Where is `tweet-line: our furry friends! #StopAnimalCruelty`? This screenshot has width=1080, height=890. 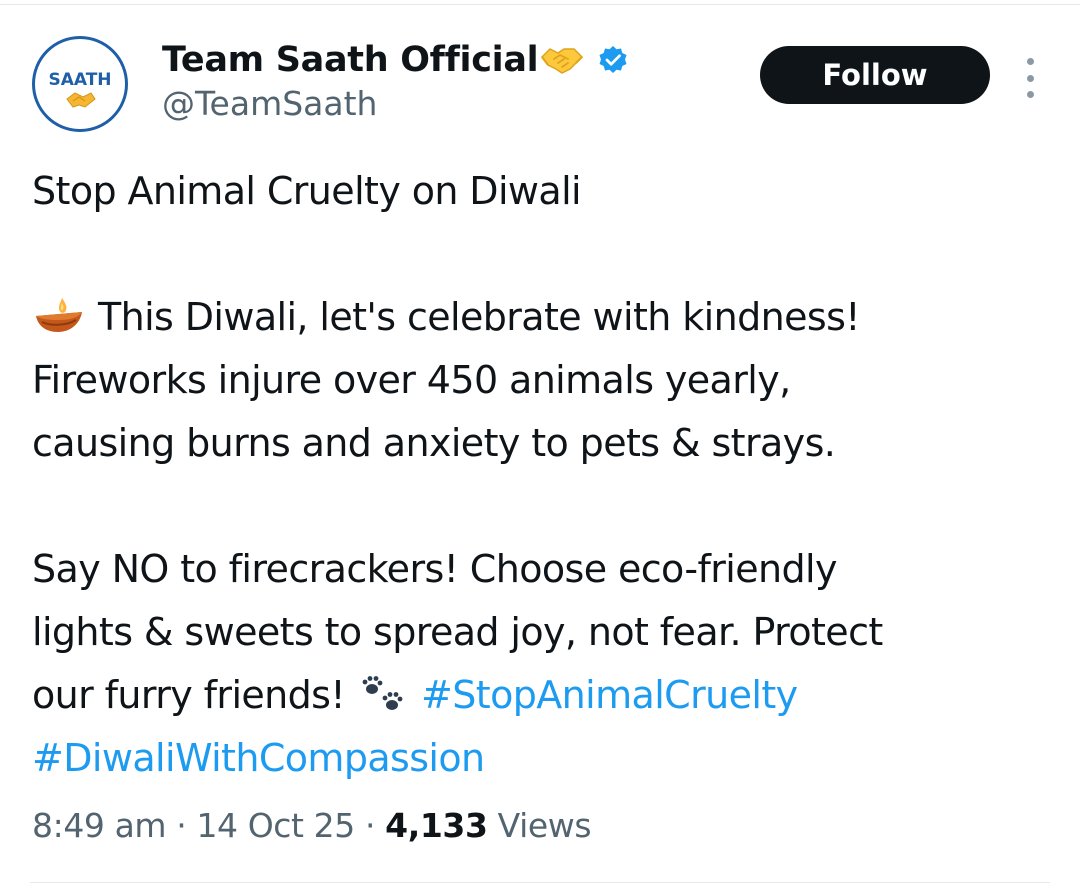 tweet-line: our furry friends! #StopAnimalCruelty is located at coordinates (542, 695).